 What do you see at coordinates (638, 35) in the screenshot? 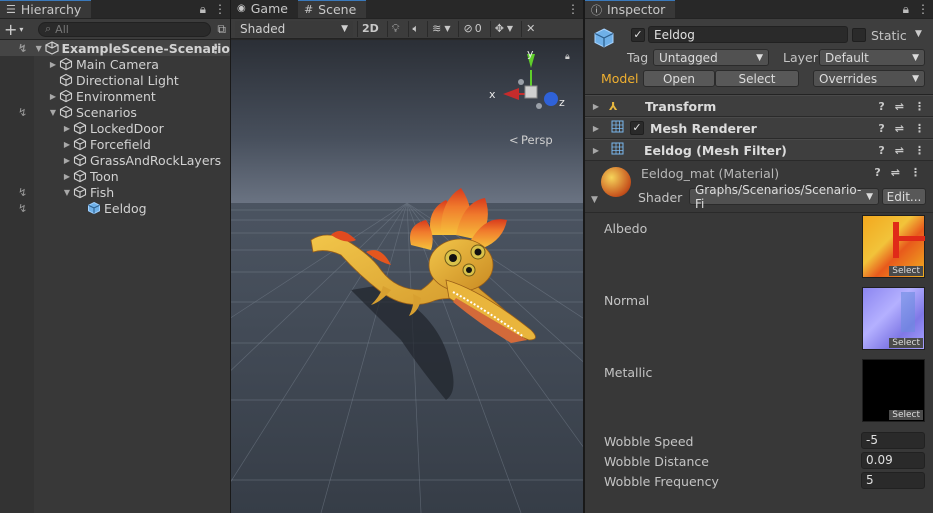
I see `active-checkbox: ✓` at bounding box center [638, 35].